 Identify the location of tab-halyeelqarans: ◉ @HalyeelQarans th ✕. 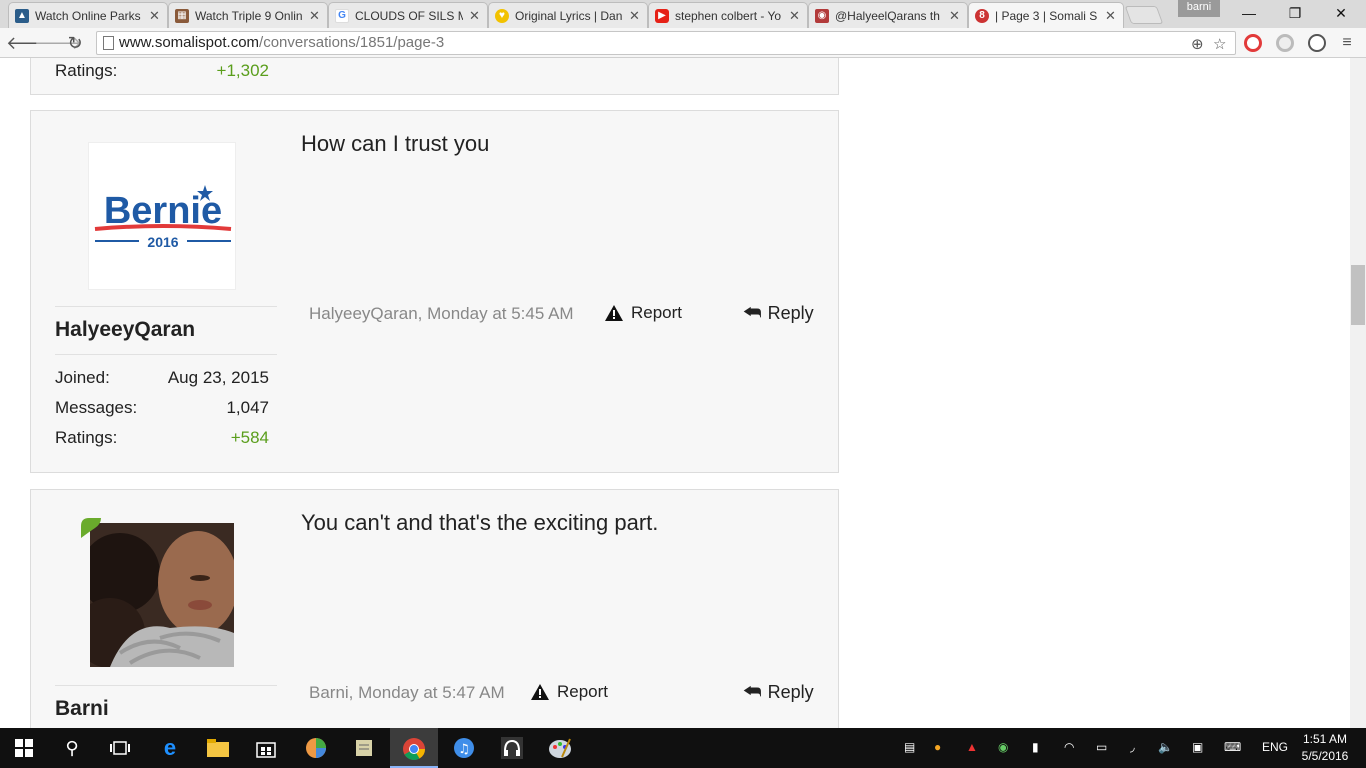
(888, 15).